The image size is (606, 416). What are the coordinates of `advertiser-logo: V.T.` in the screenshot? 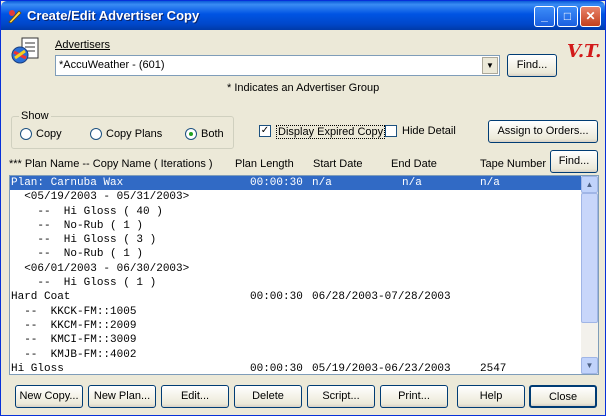 It's located at (584, 51).